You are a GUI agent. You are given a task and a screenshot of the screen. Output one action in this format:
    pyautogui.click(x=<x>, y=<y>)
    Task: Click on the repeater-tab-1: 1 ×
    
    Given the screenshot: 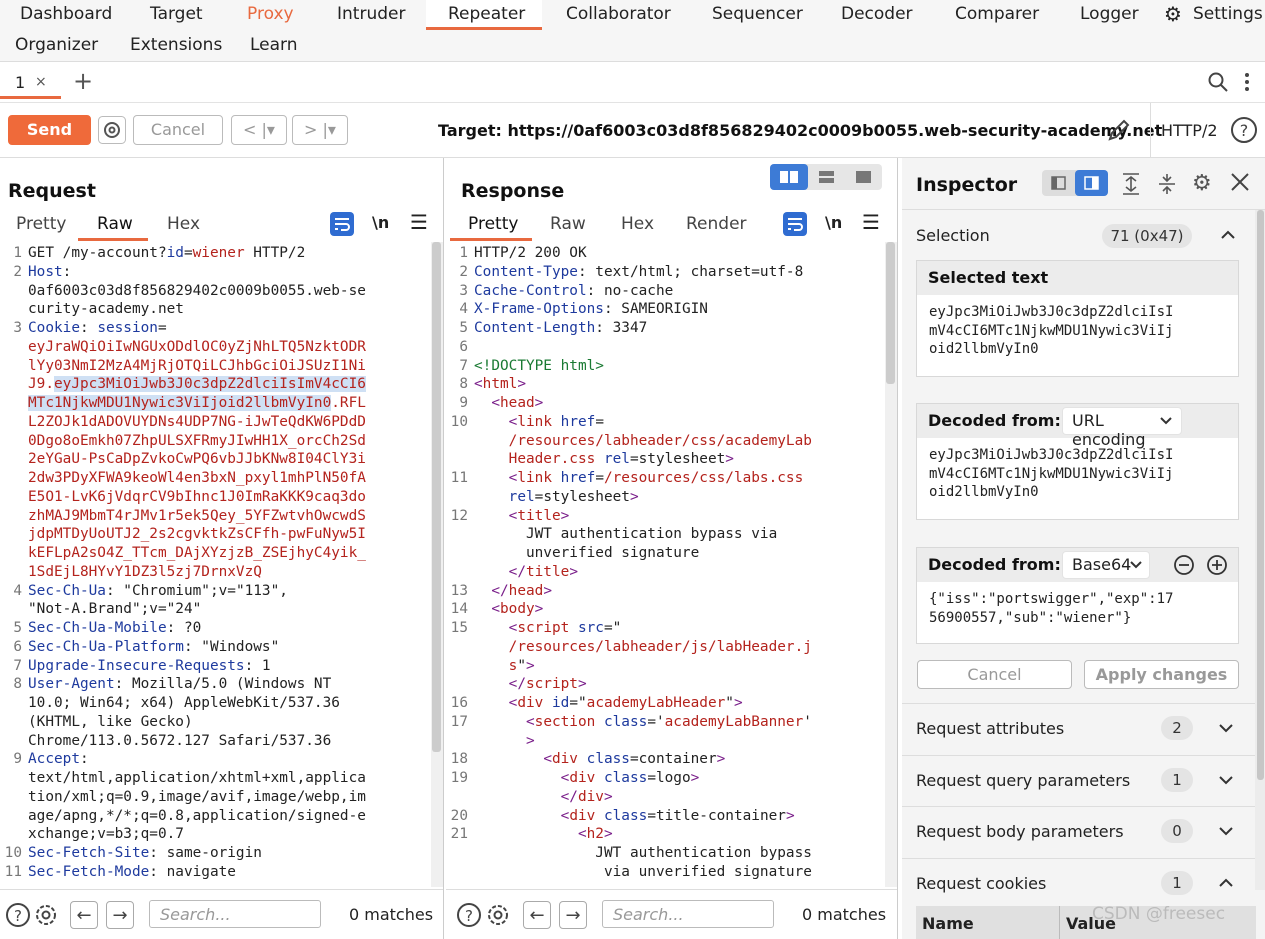 What is the action you would take?
    pyautogui.click(x=30, y=81)
    